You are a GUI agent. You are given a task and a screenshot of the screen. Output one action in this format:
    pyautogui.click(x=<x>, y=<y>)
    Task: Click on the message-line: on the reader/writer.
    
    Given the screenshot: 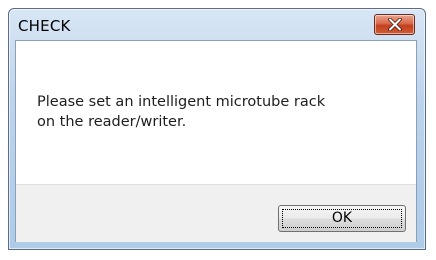 What is the action you would take?
    pyautogui.click(x=112, y=122)
    